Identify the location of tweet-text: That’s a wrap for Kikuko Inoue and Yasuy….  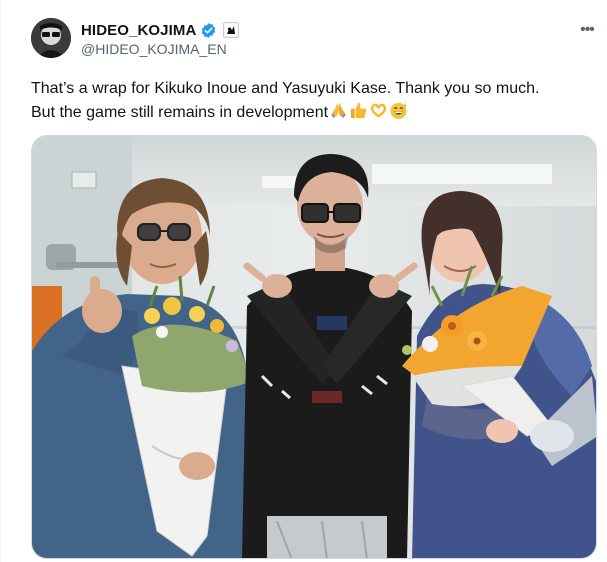
(313, 101).